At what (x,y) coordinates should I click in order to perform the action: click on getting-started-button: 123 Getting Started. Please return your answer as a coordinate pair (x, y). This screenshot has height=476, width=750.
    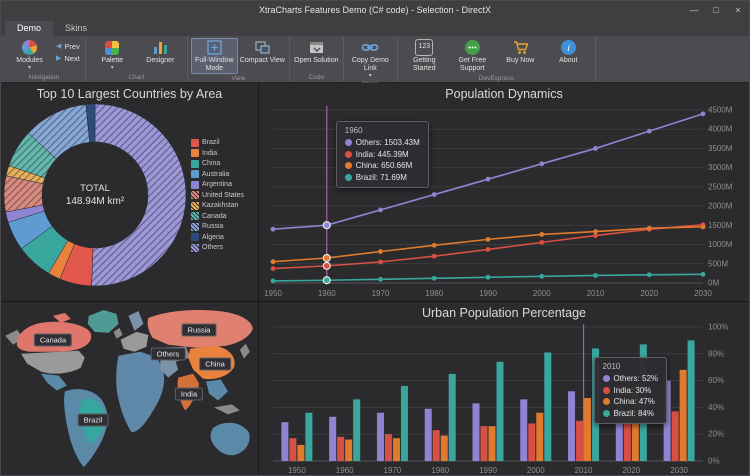
    Looking at the image, I should click on (424, 56).